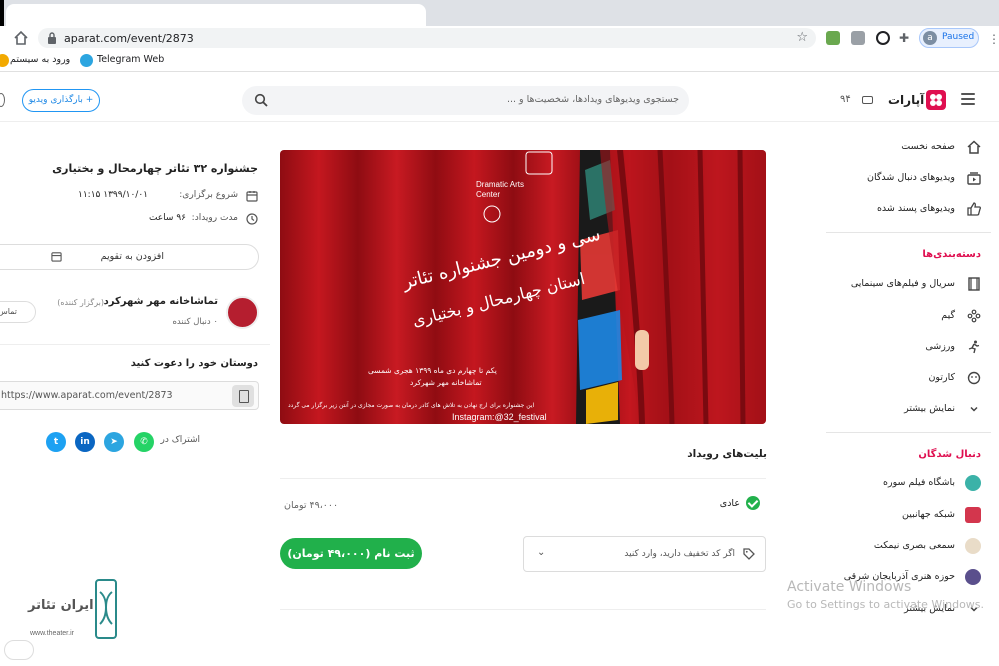  What do you see at coordinates (61, 100) in the screenshot?
I see `upload-video-button: + بارگذاری ویدیو` at bounding box center [61, 100].